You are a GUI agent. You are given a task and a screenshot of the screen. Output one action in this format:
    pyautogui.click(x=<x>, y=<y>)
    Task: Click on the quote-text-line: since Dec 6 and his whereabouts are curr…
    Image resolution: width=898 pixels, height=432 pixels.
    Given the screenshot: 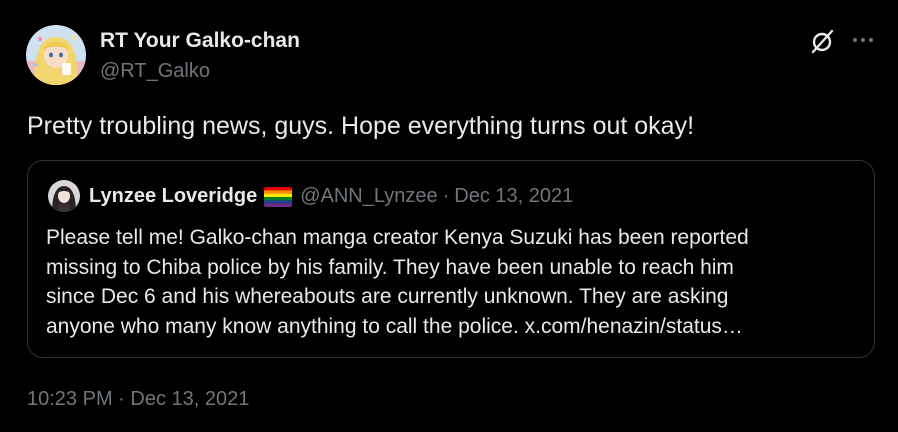 What is the action you would take?
    pyautogui.click(x=387, y=296)
    